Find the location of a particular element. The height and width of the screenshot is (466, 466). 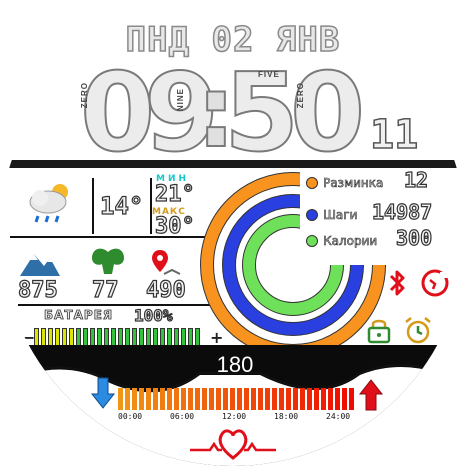

current-temperature: 14° is located at coordinates (121, 205).